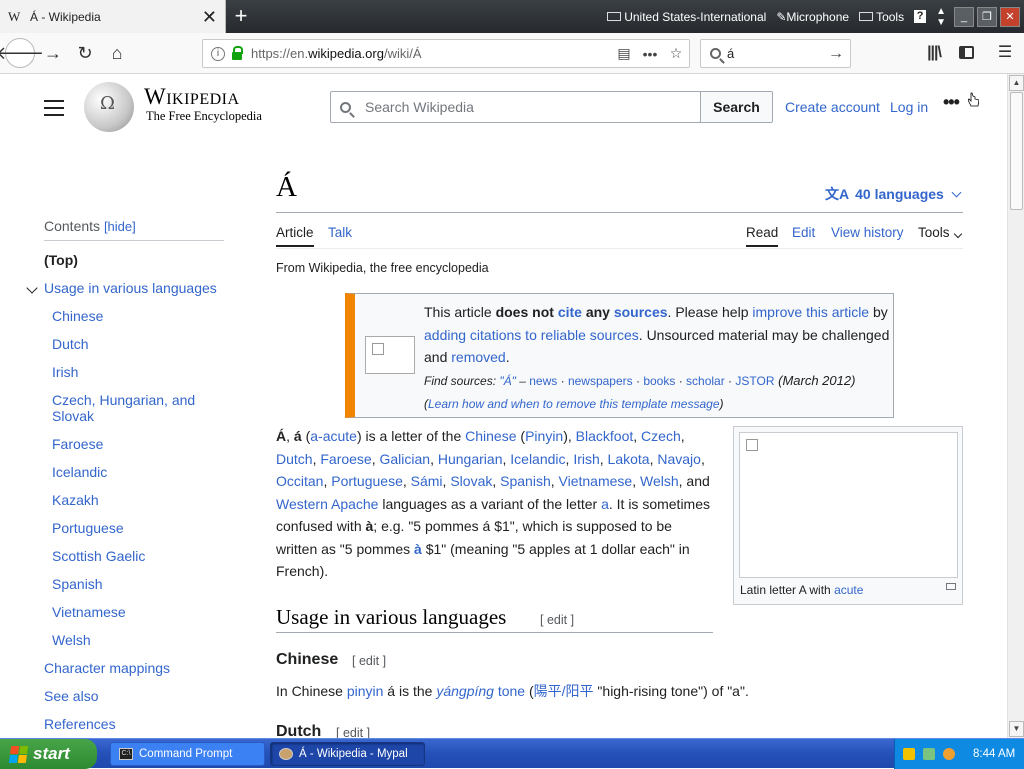 This screenshot has height=769, width=1024. I want to click on language-selector: 文A 40 languages, so click(893, 194).